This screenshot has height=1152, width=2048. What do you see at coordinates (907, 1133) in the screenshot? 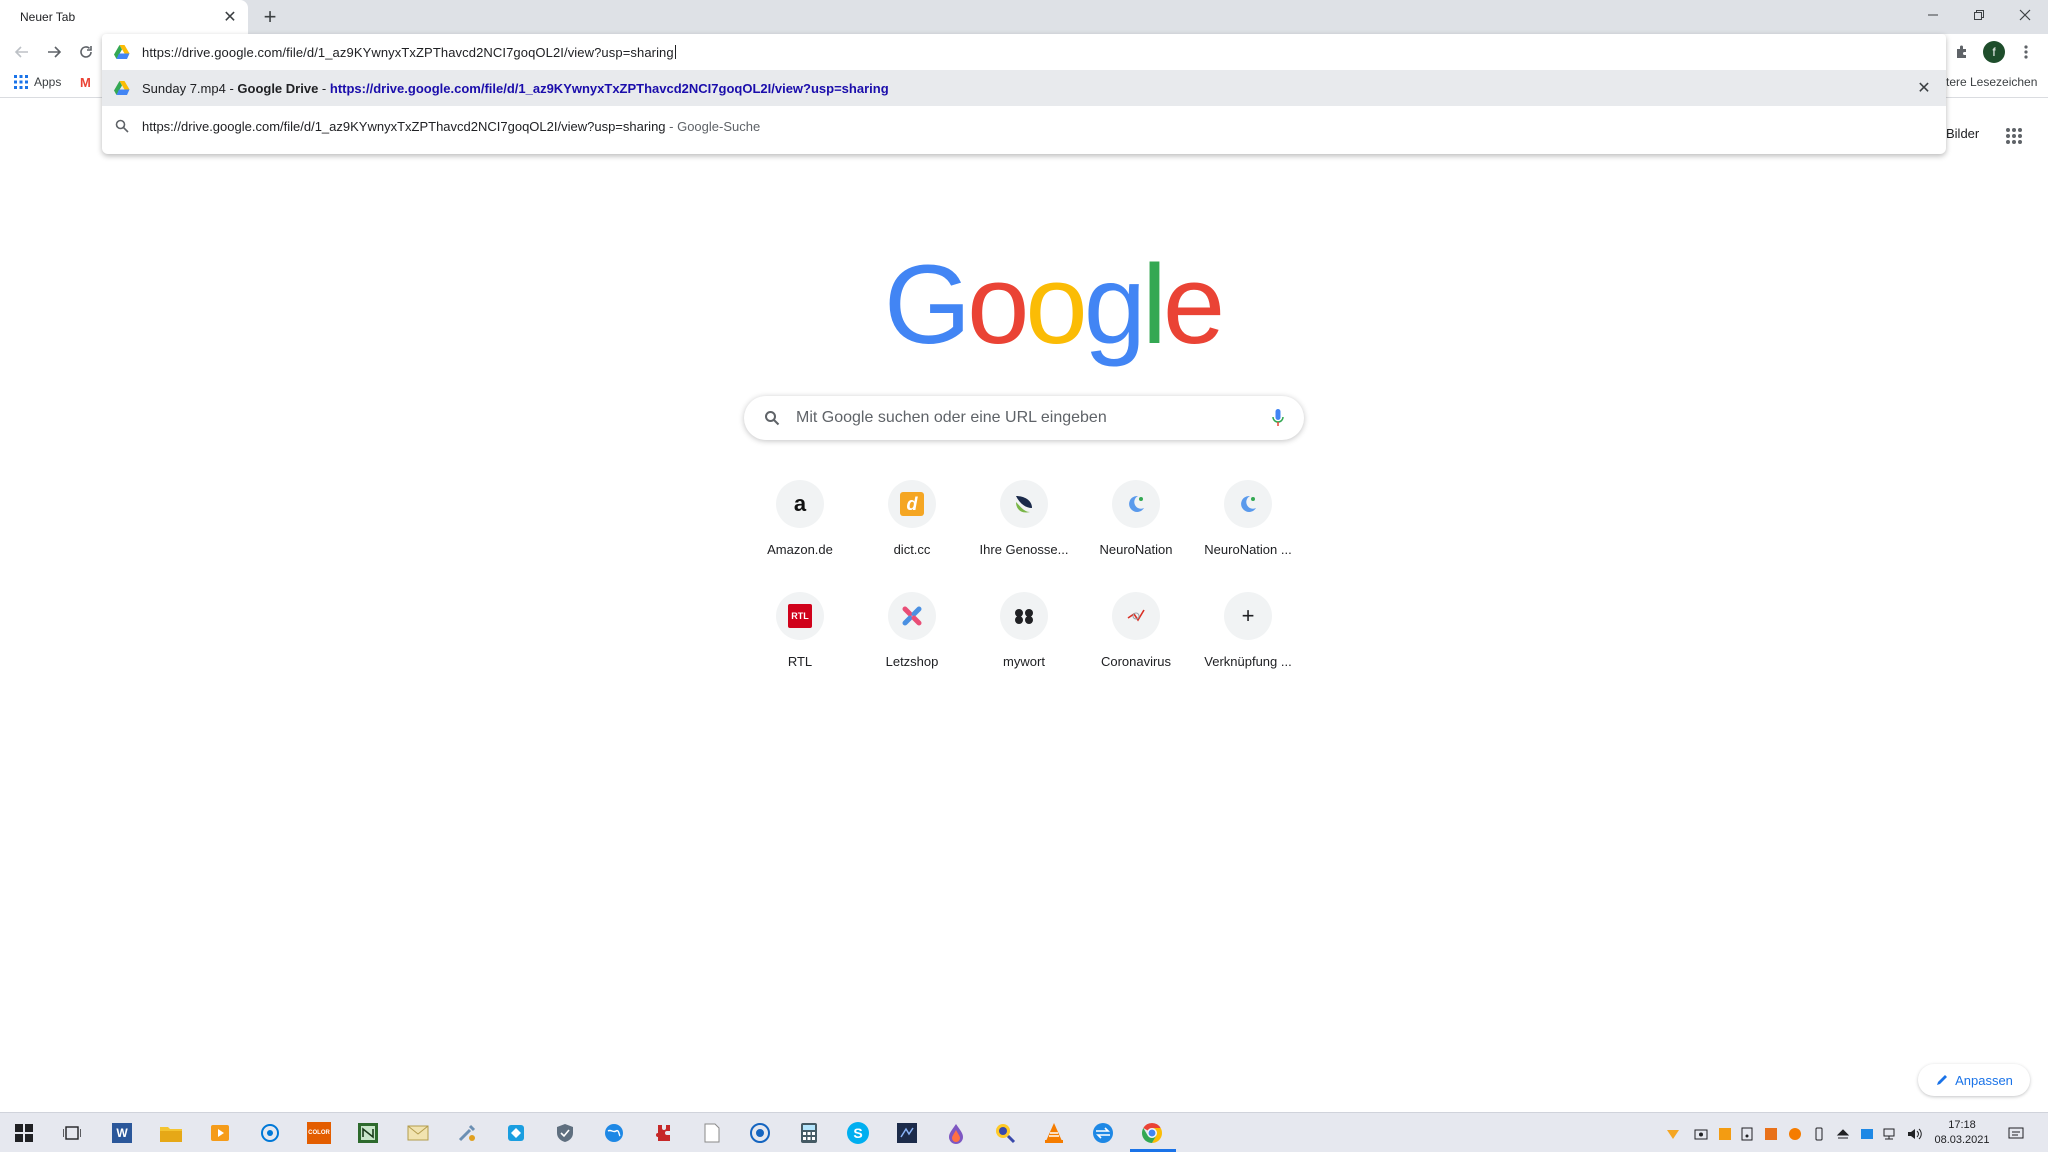
I see `app-dark-icon` at bounding box center [907, 1133].